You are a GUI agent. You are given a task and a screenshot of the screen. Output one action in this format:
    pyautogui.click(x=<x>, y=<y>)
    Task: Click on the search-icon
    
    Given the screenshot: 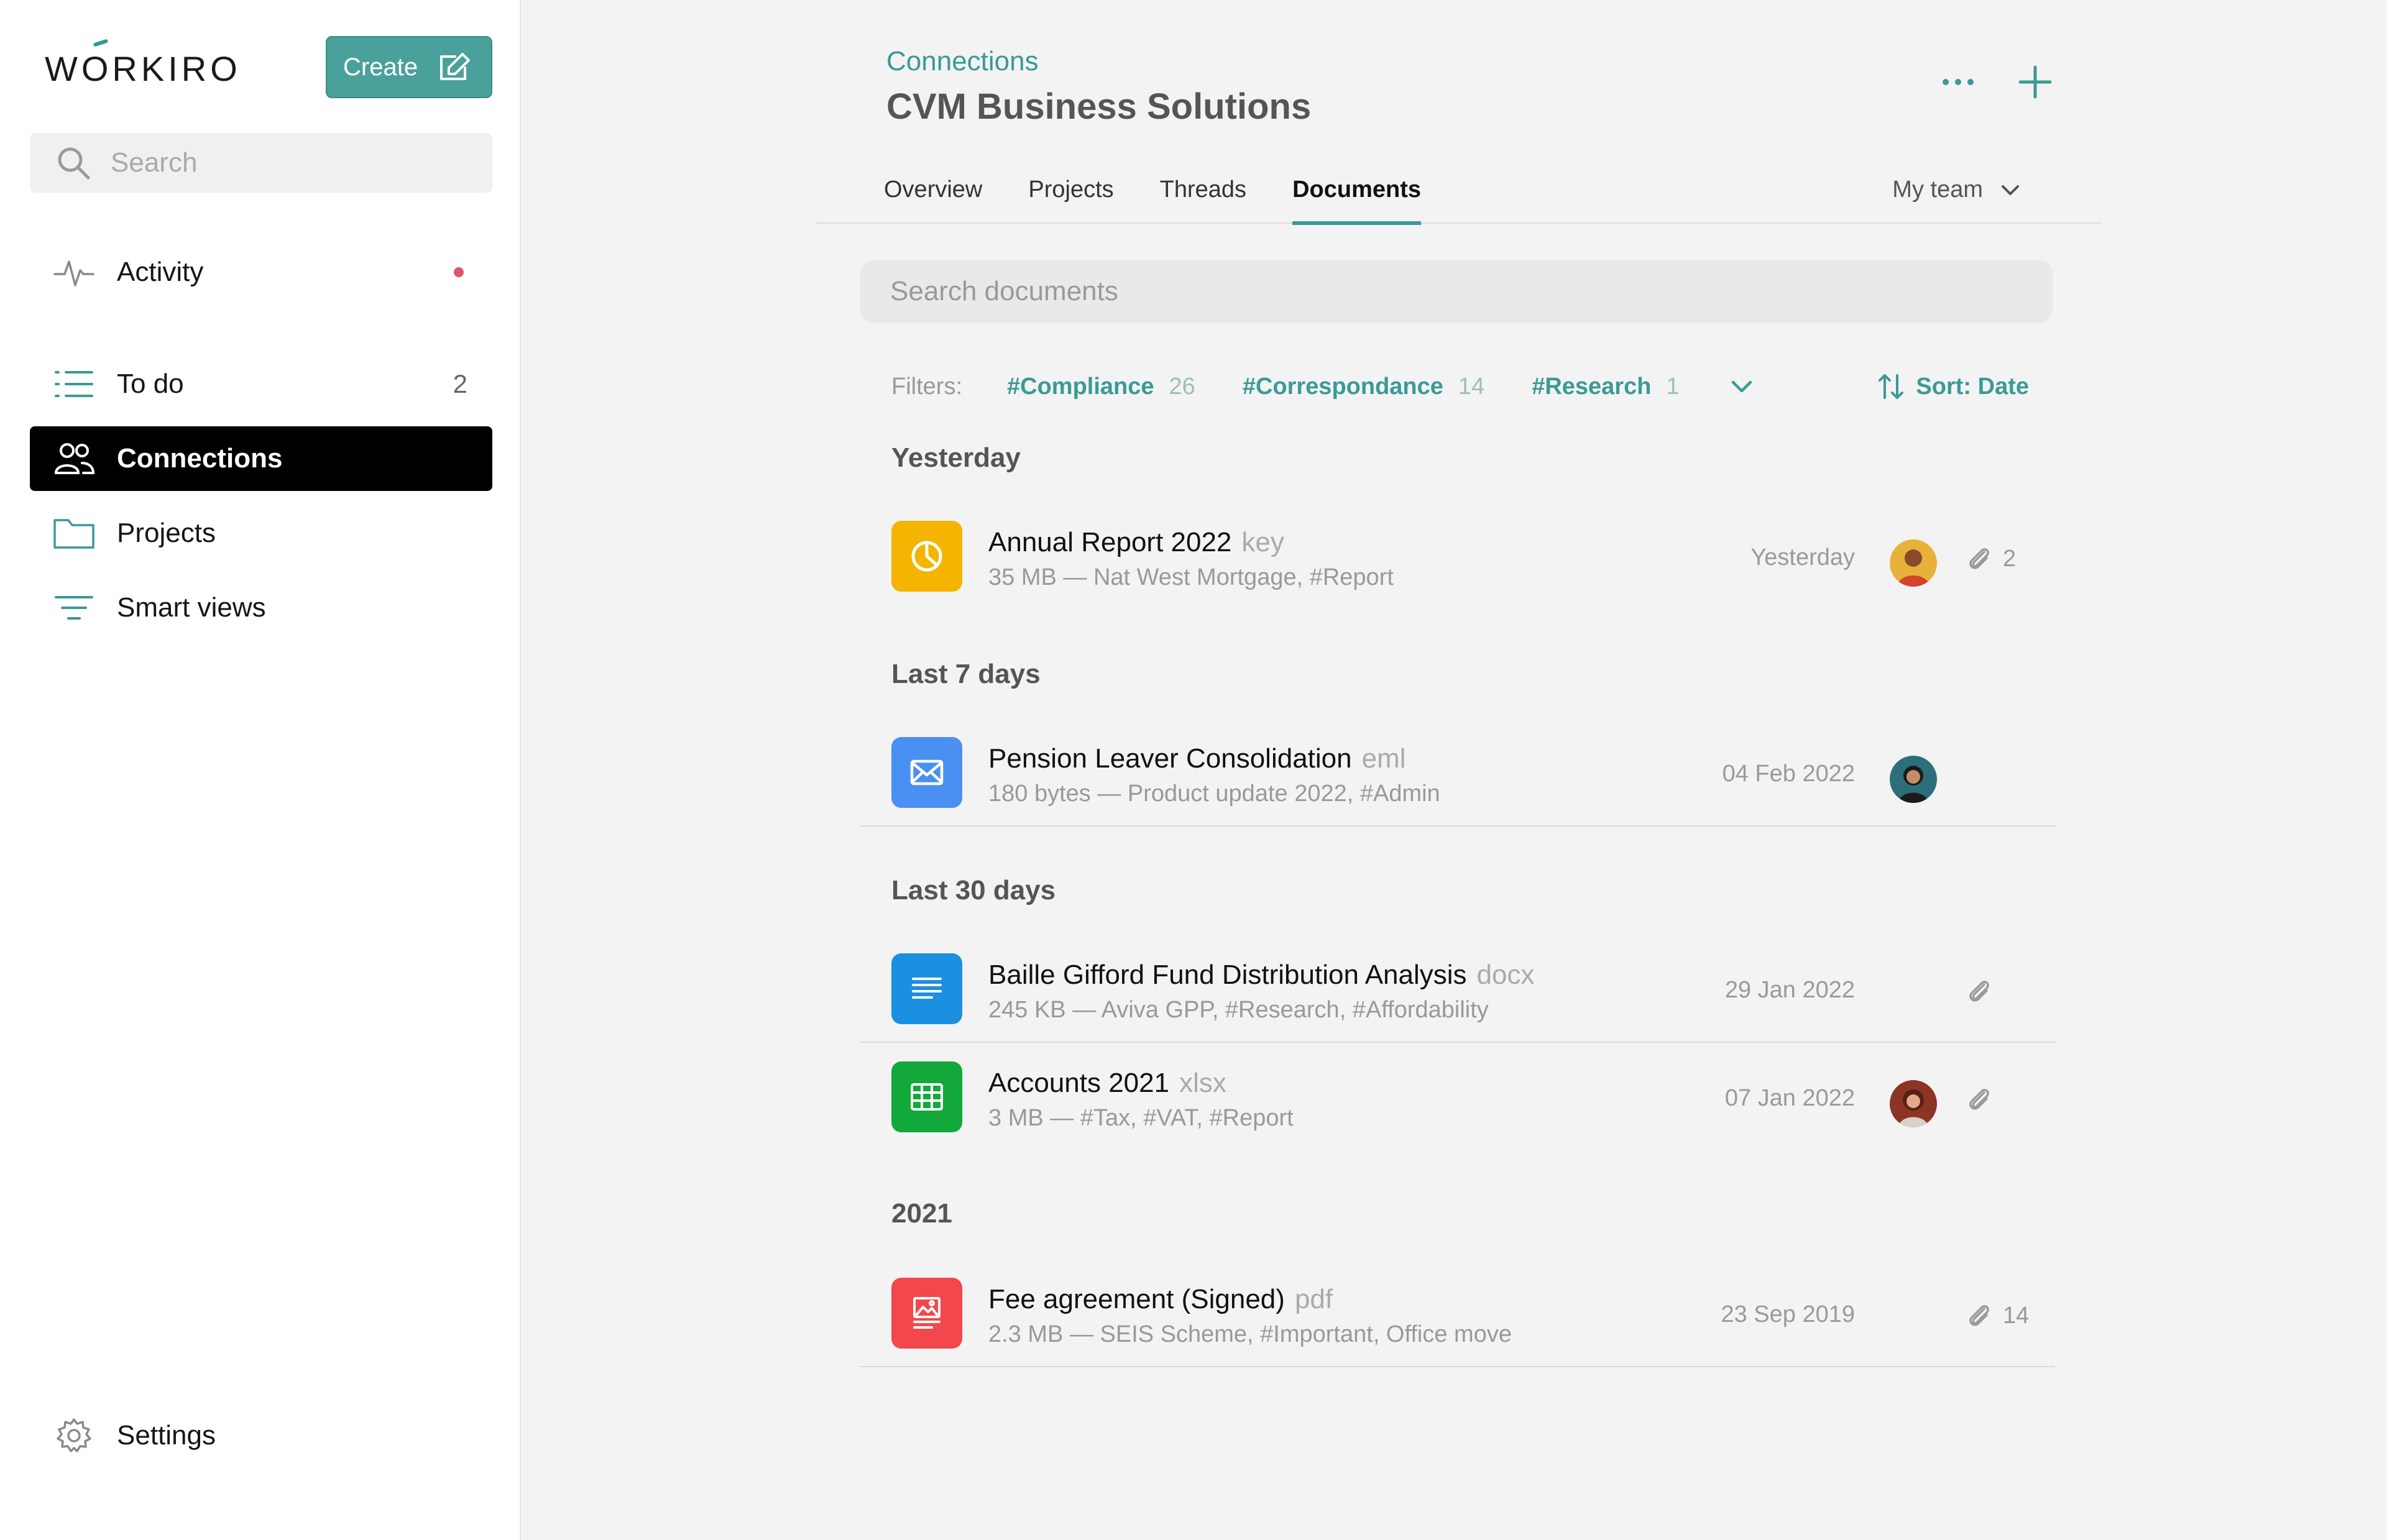 What is the action you would take?
    pyautogui.click(x=74, y=163)
    